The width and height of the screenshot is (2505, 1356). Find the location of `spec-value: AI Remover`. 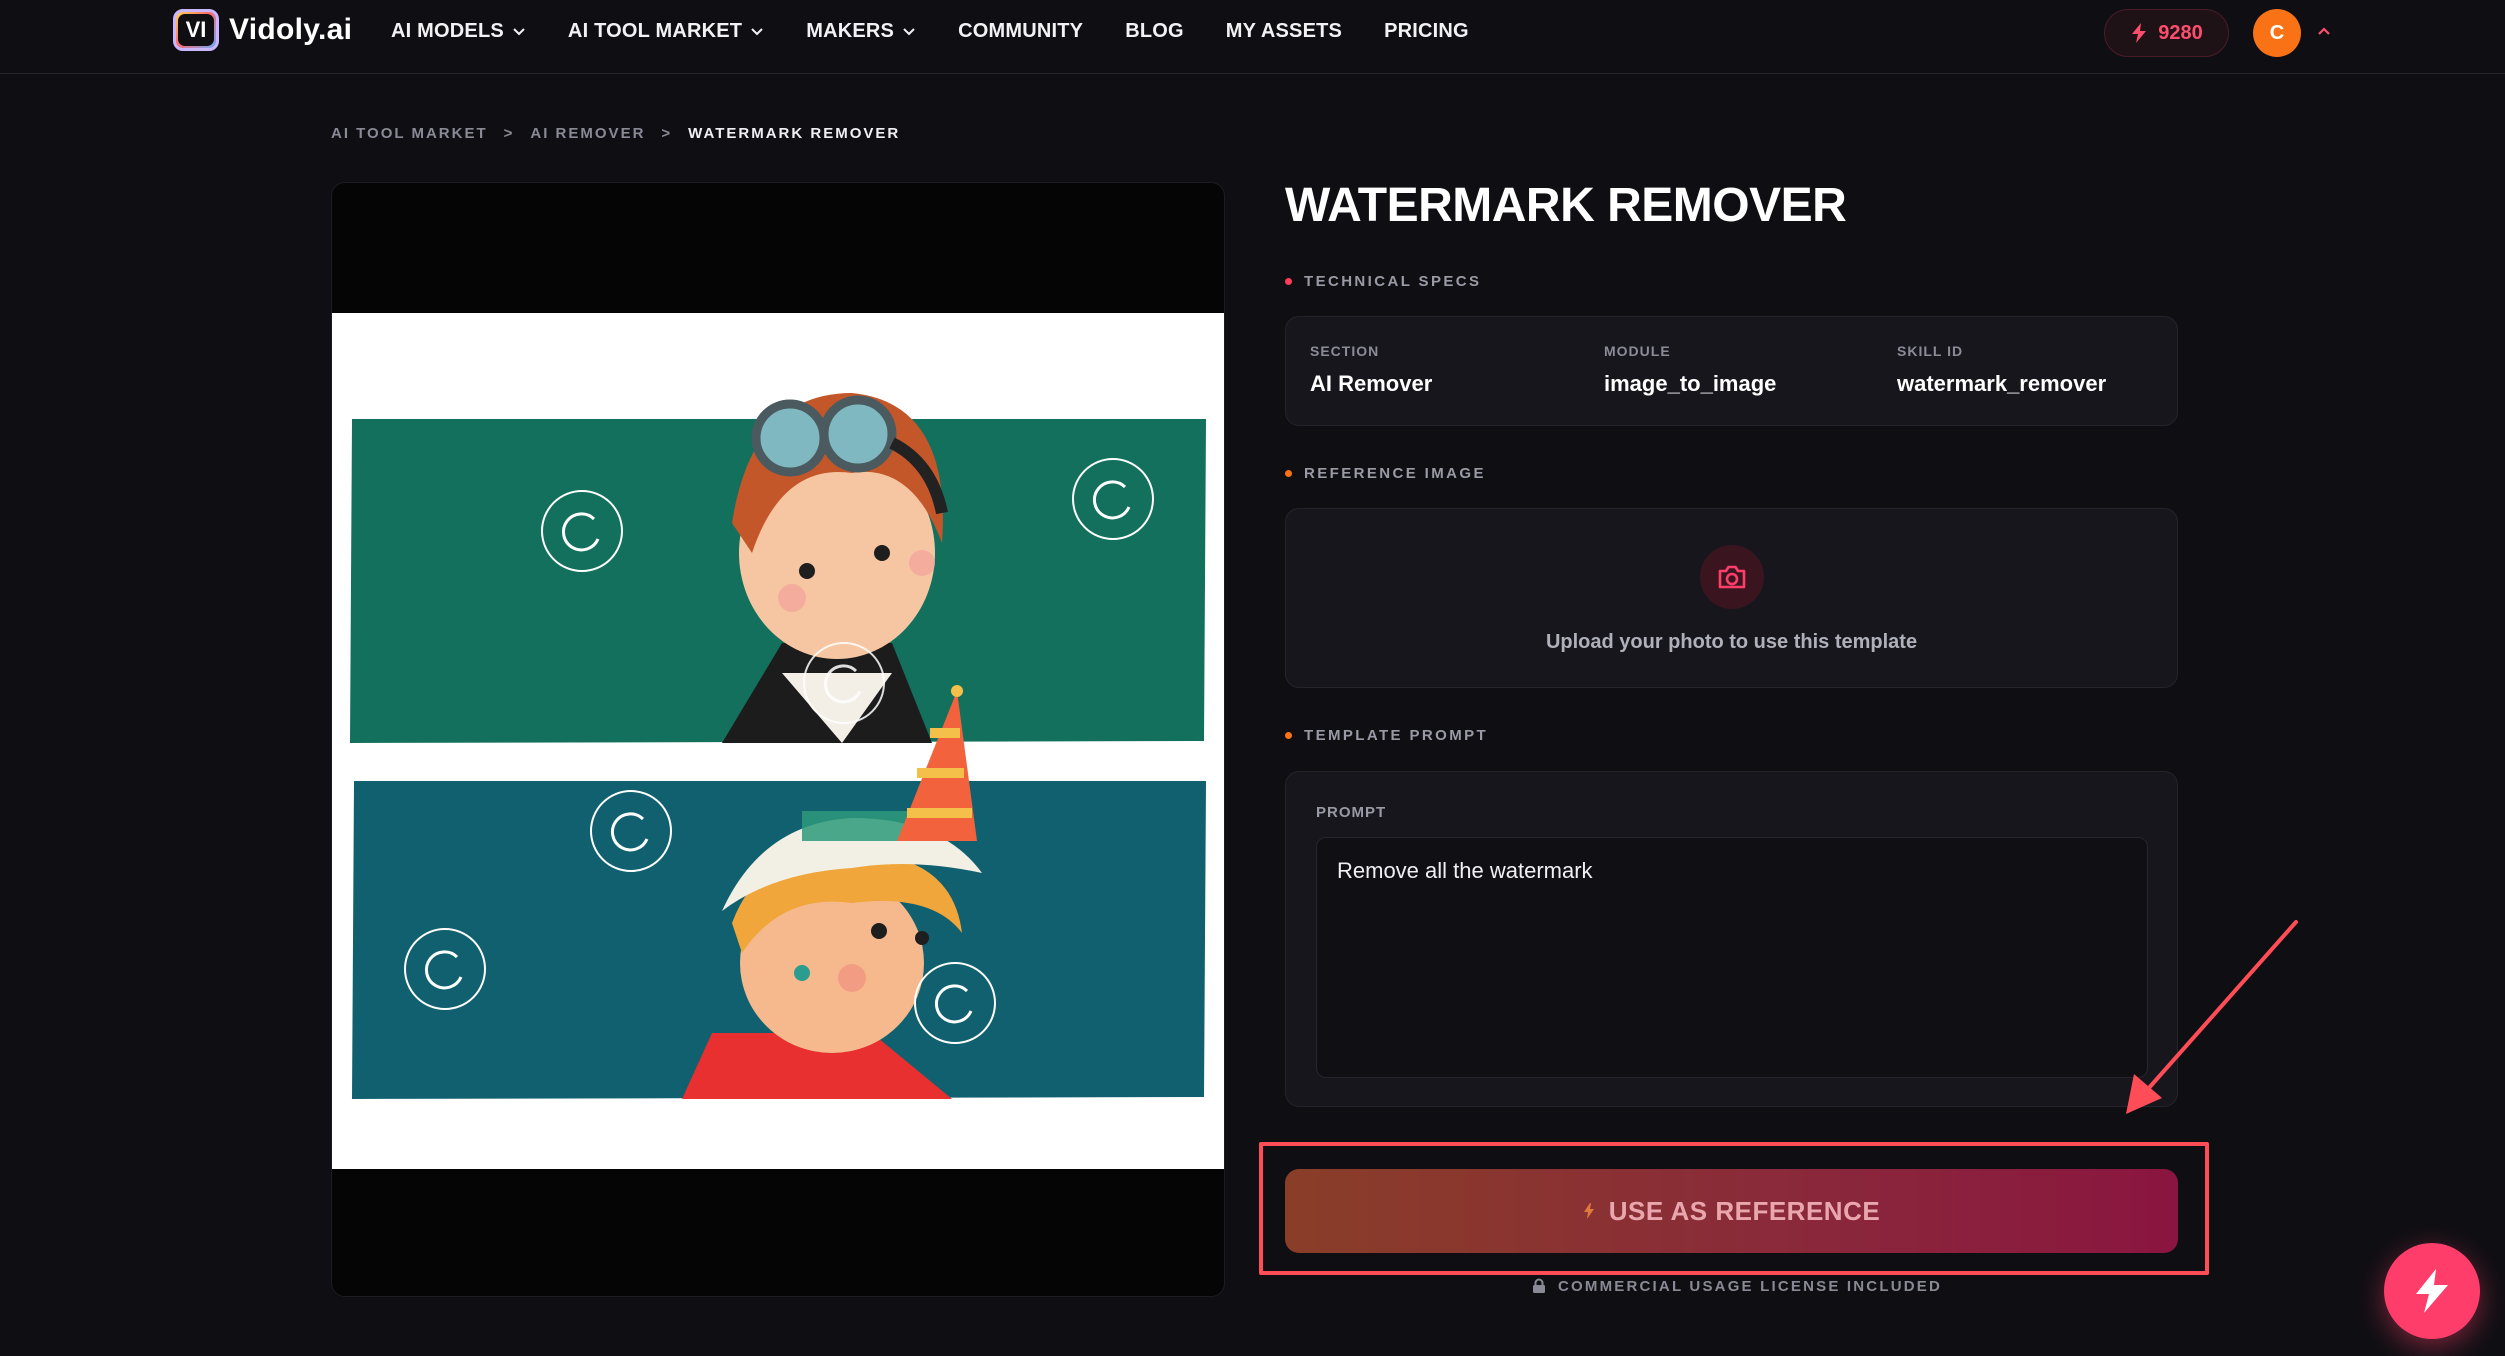

spec-value: AI Remover is located at coordinates (1371, 383).